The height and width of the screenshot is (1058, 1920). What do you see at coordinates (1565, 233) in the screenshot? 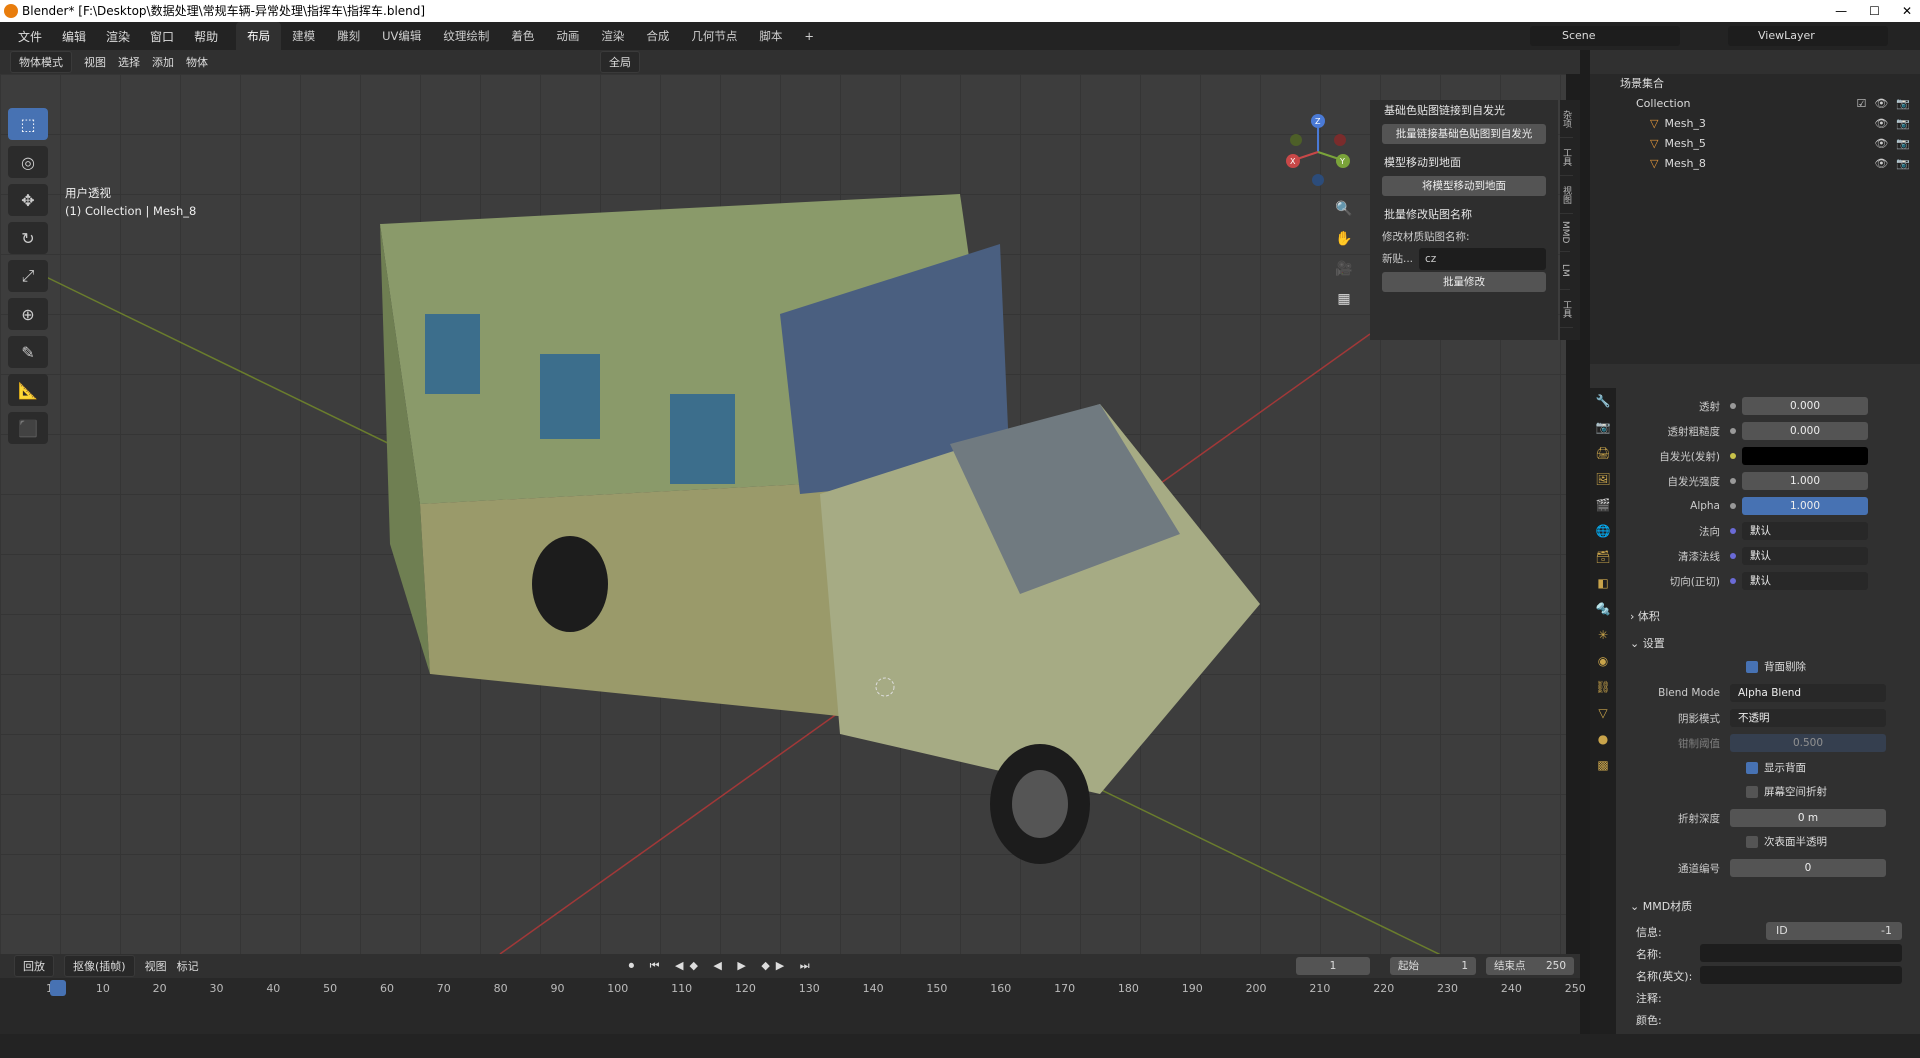
I see `tab-mmd: MMD` at bounding box center [1565, 233].